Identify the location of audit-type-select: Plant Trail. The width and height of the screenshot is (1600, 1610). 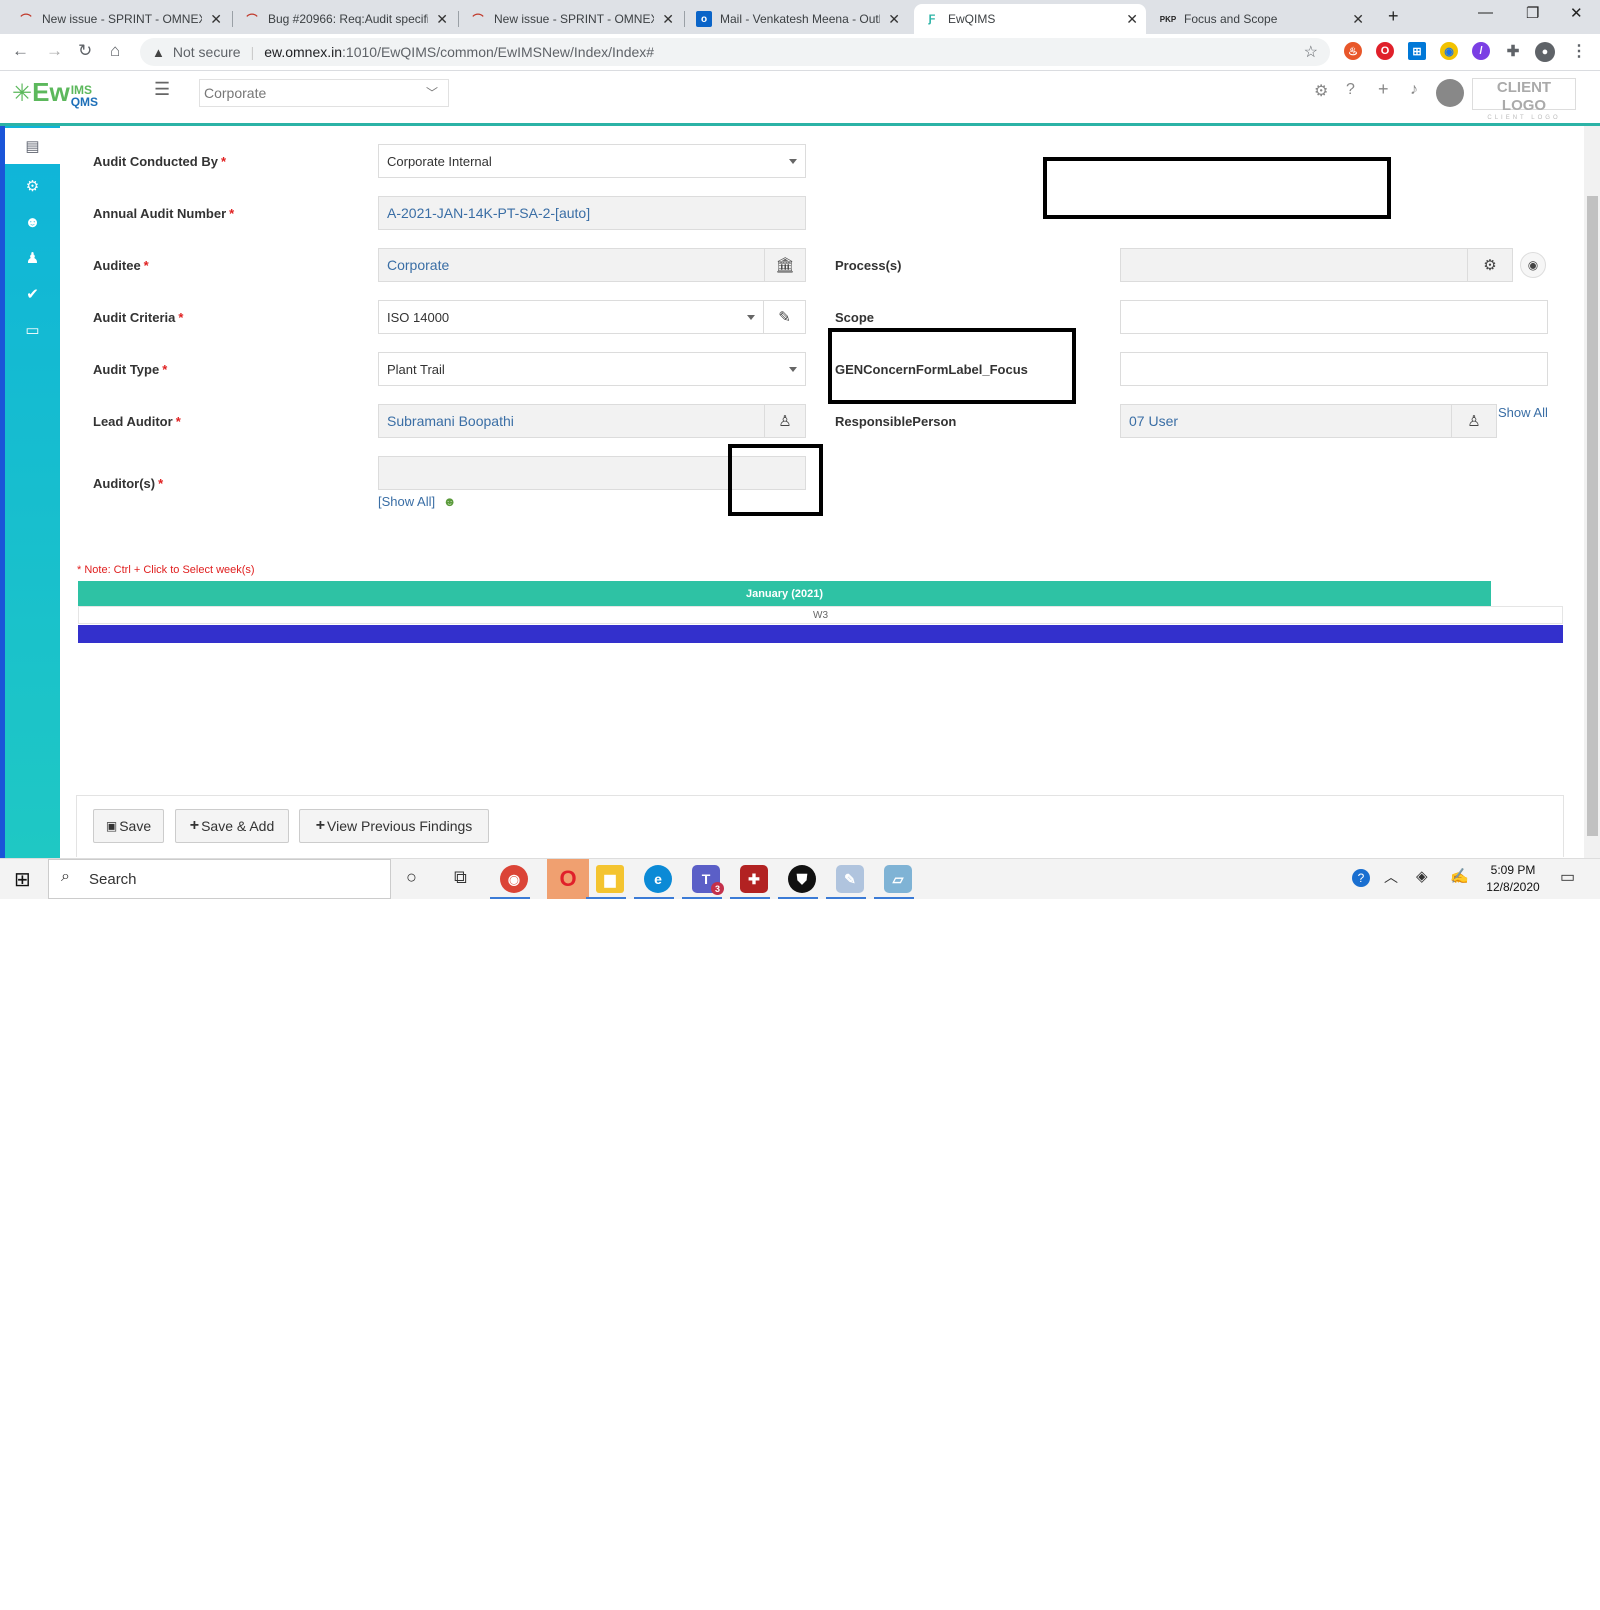
(592, 369).